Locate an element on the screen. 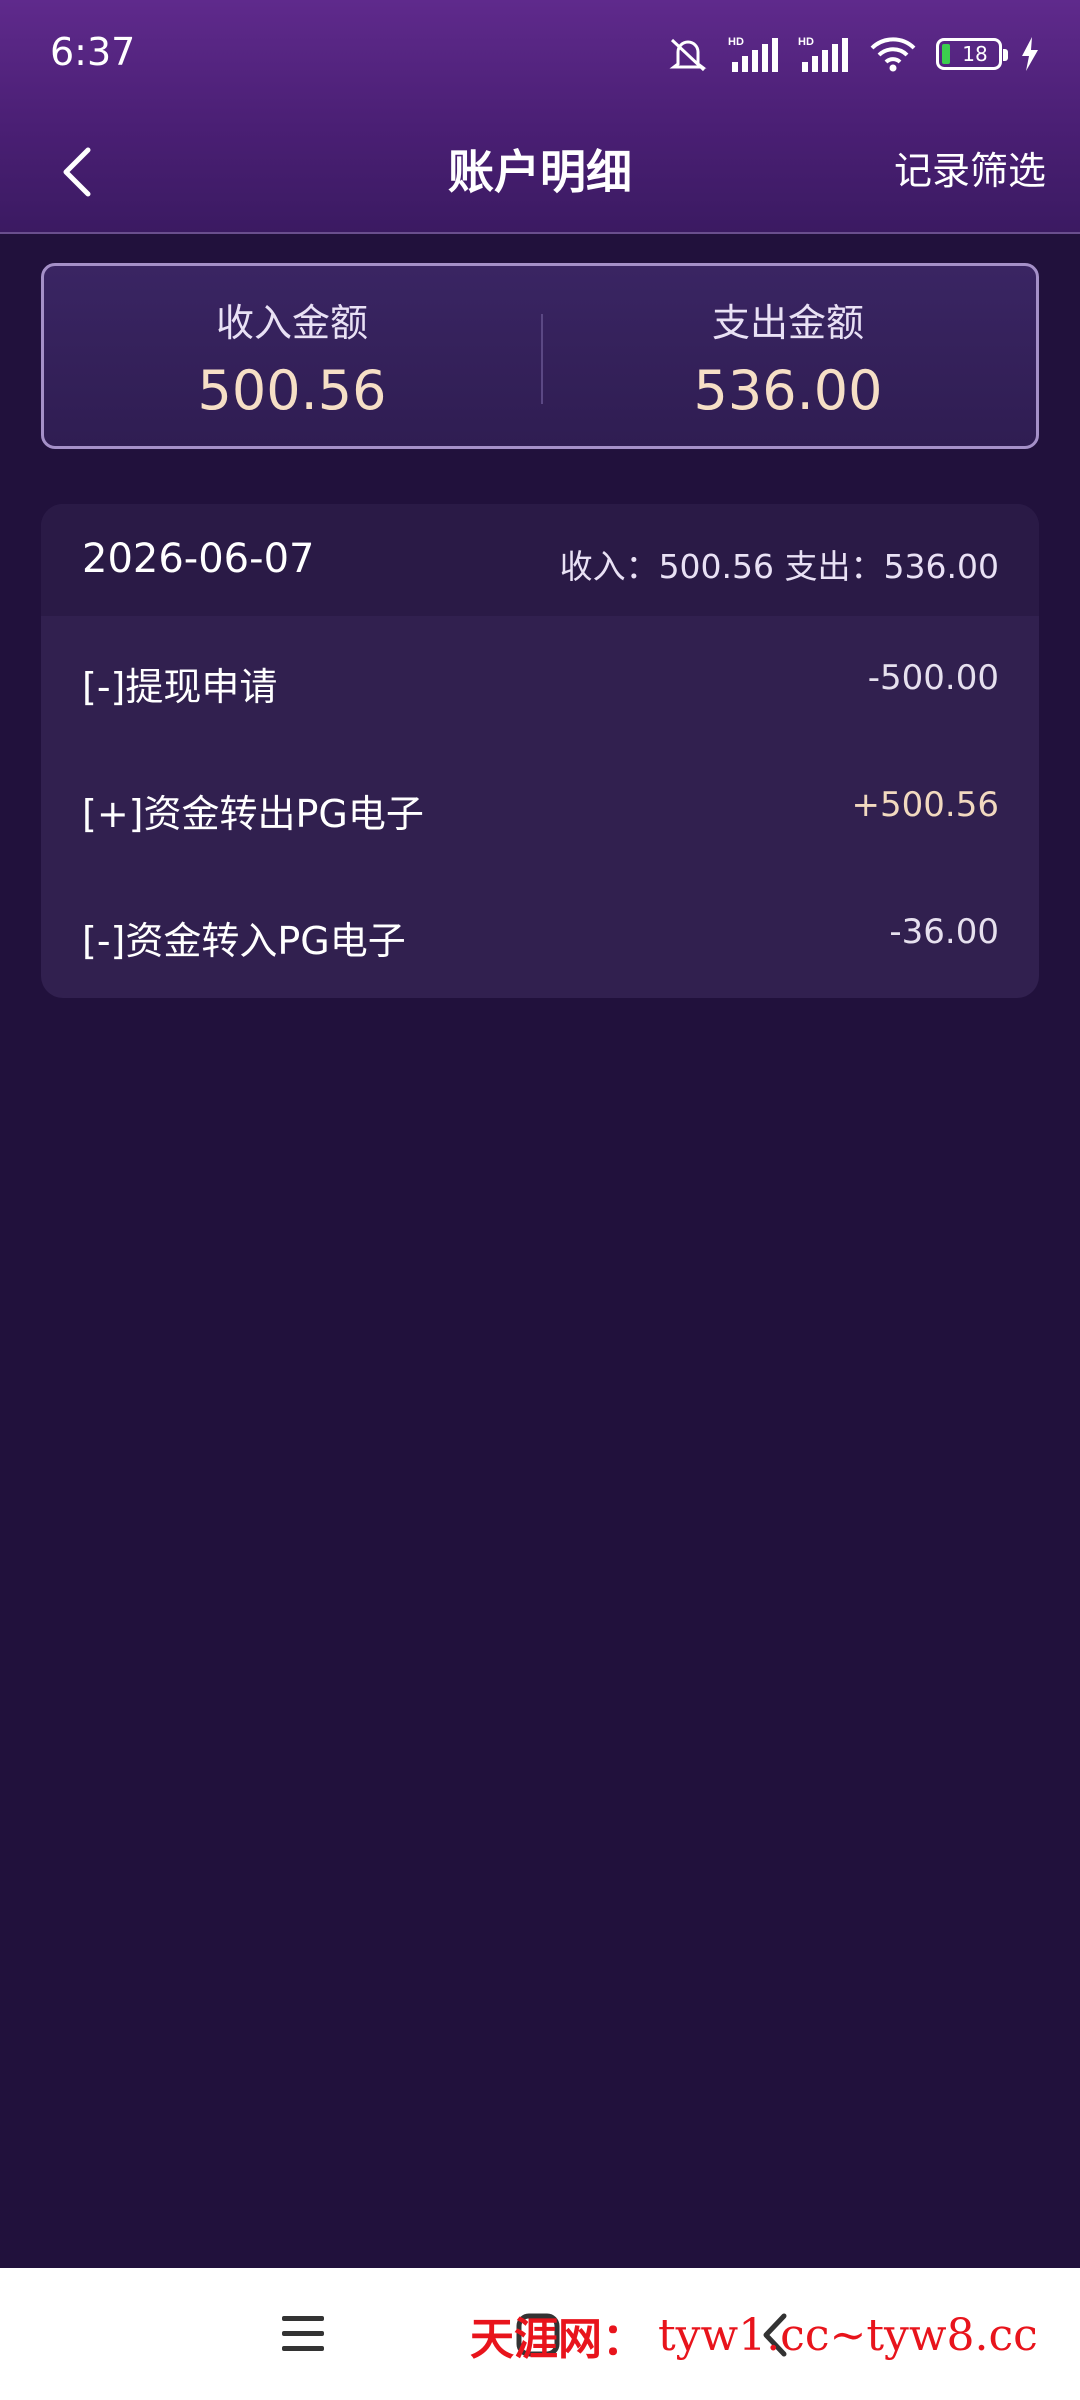 The height and width of the screenshot is (2400, 1080). watermark: 天涯网： tyw1.cc~tyw8.cc is located at coordinates (754, 2335).